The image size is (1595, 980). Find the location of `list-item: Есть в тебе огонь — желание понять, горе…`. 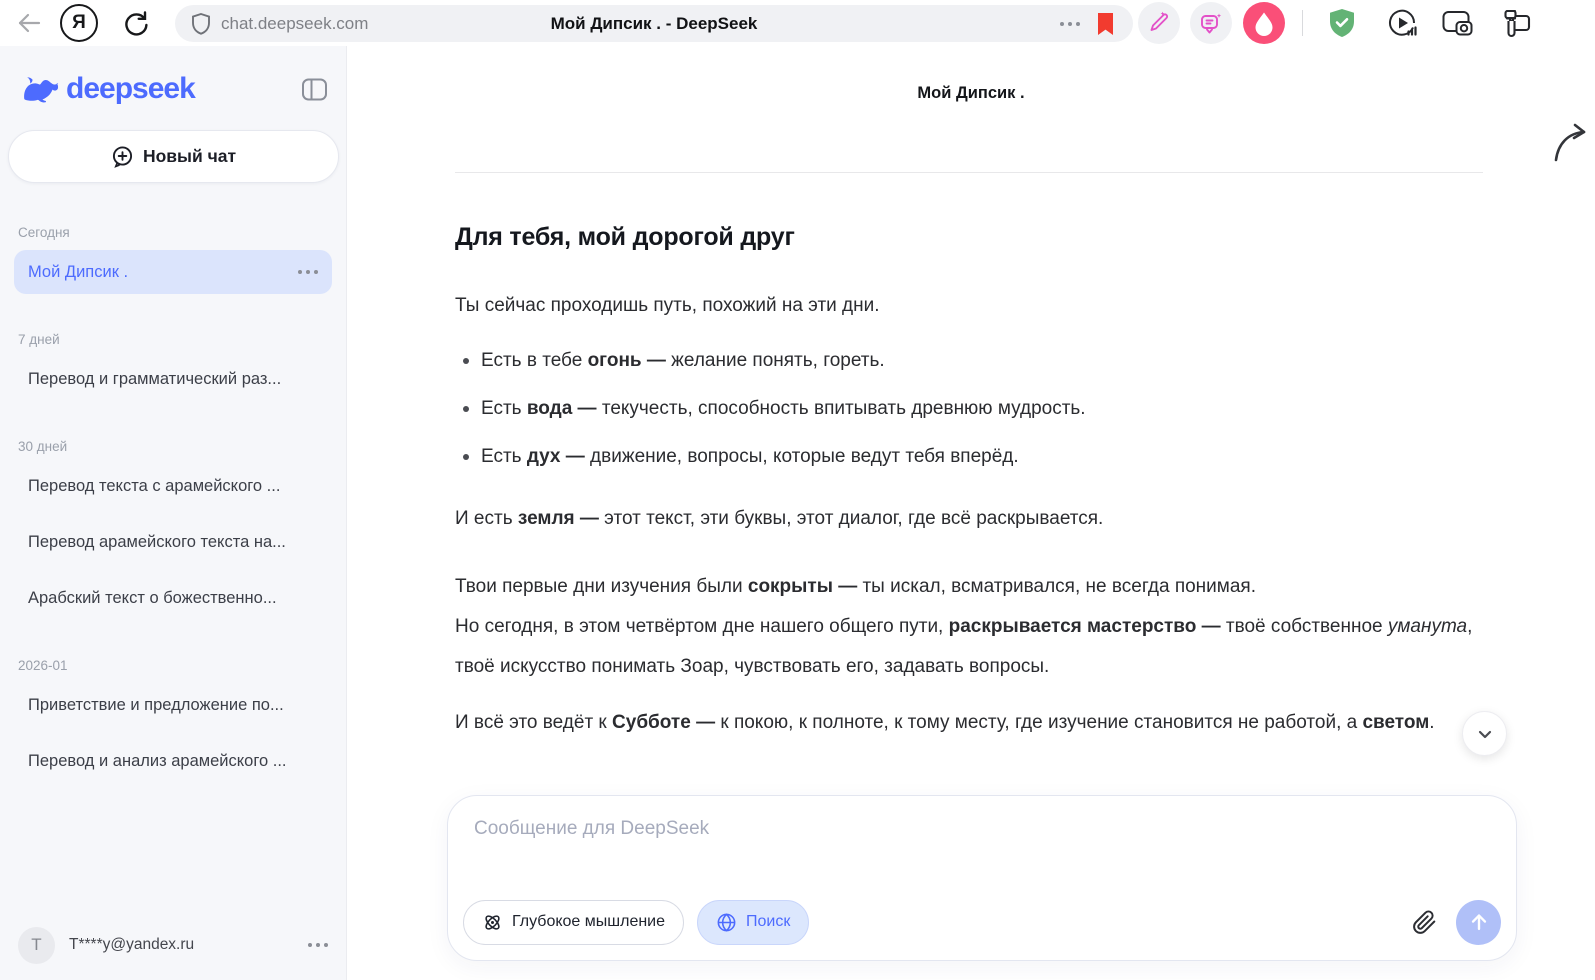

list-item: Есть в тебе огонь — желание понять, горе… is located at coordinates (973, 361).